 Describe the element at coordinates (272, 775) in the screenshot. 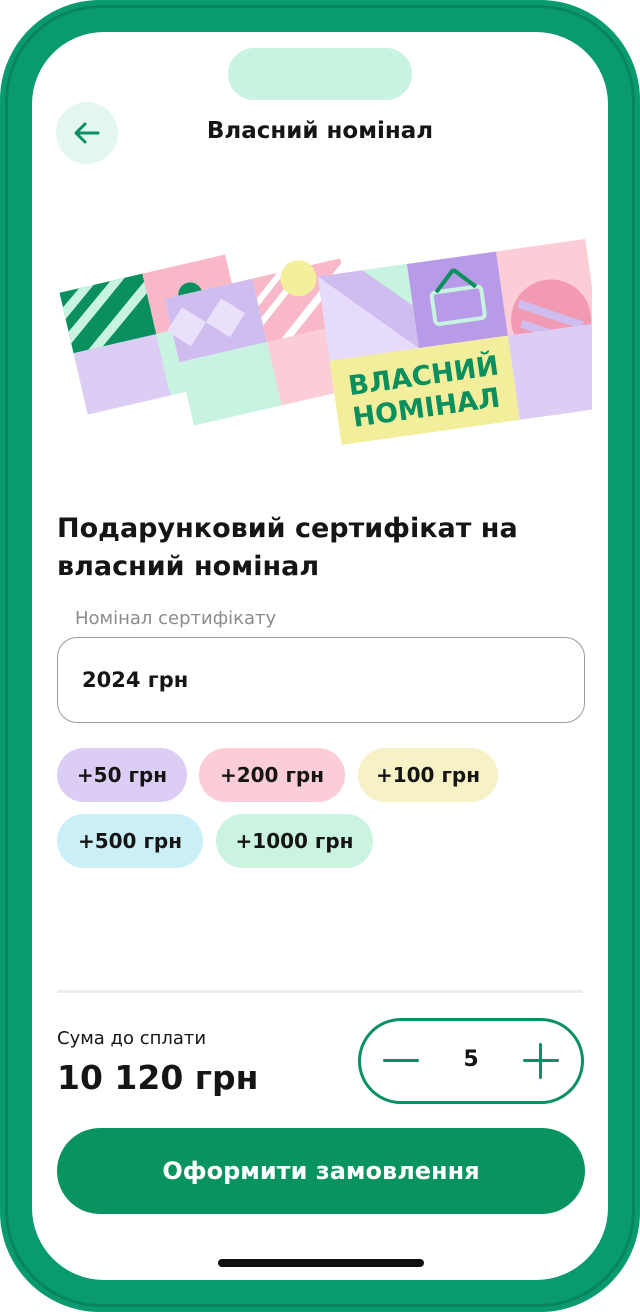

I see `chip-plus-200: +200 грн` at that location.